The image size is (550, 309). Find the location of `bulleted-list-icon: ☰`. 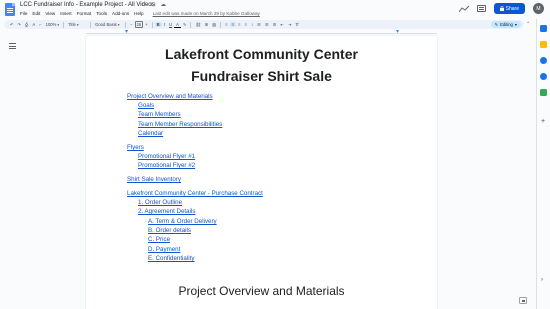

bulleted-list-icon: ☰ is located at coordinates (267, 24).